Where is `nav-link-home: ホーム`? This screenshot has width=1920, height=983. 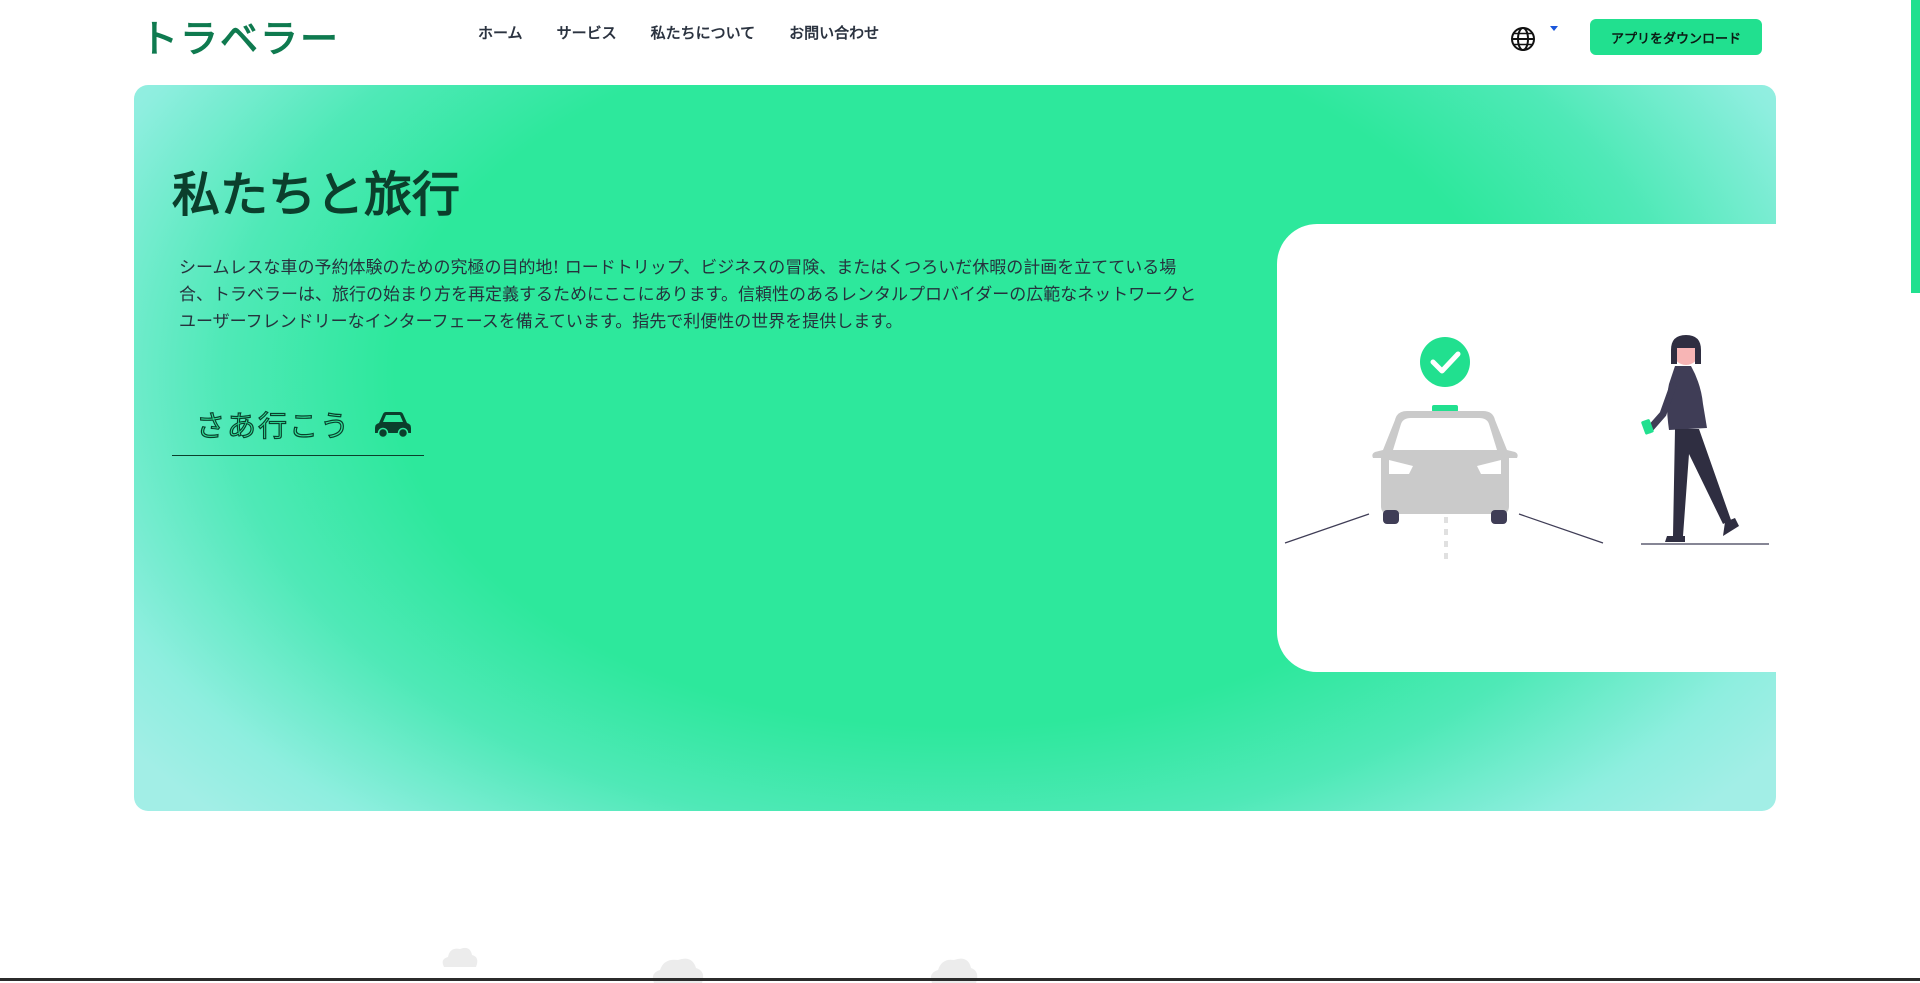 nav-link-home: ホーム is located at coordinates (500, 32).